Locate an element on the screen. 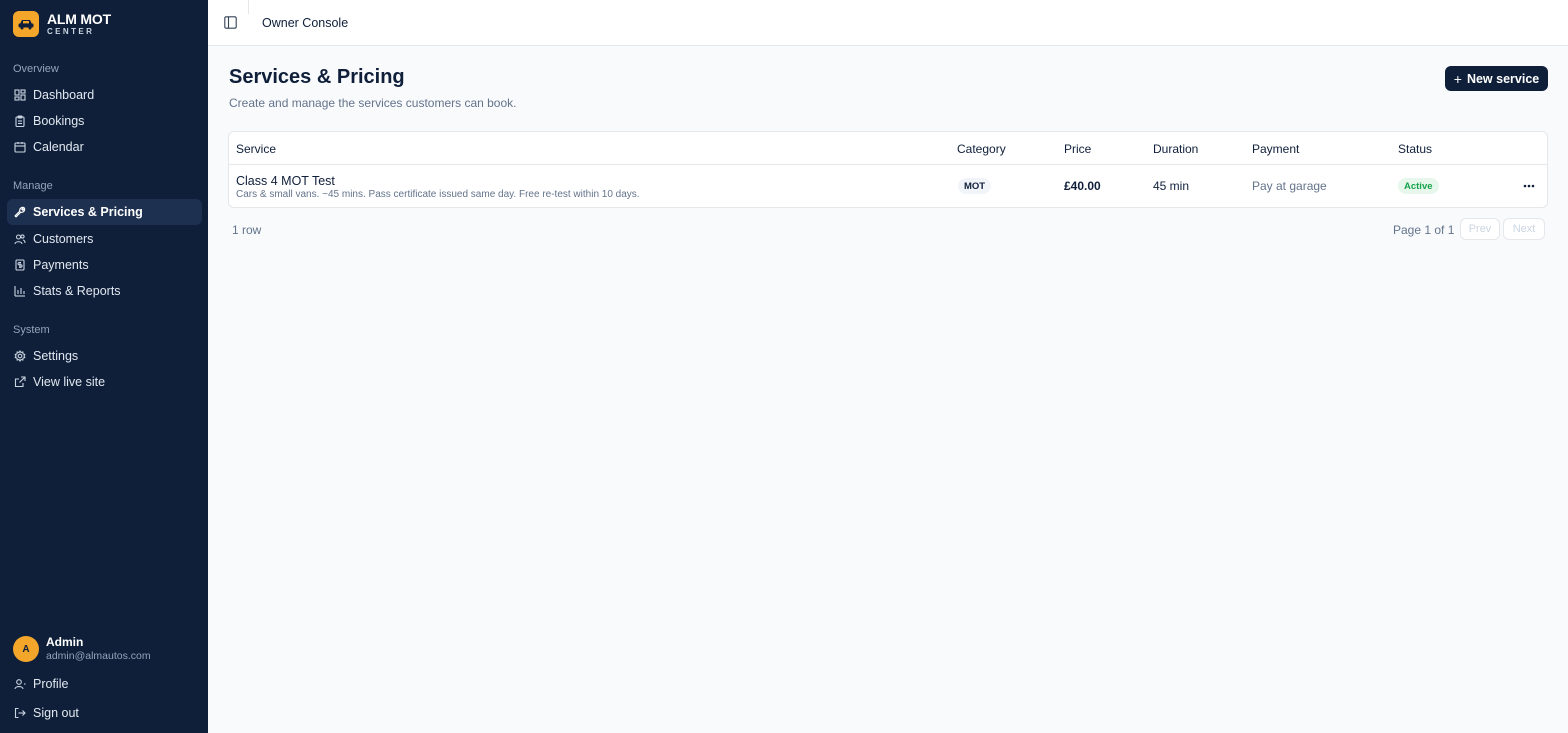 The width and height of the screenshot is (1568, 733). sidebar-item-label: Calendar is located at coordinates (58, 147).